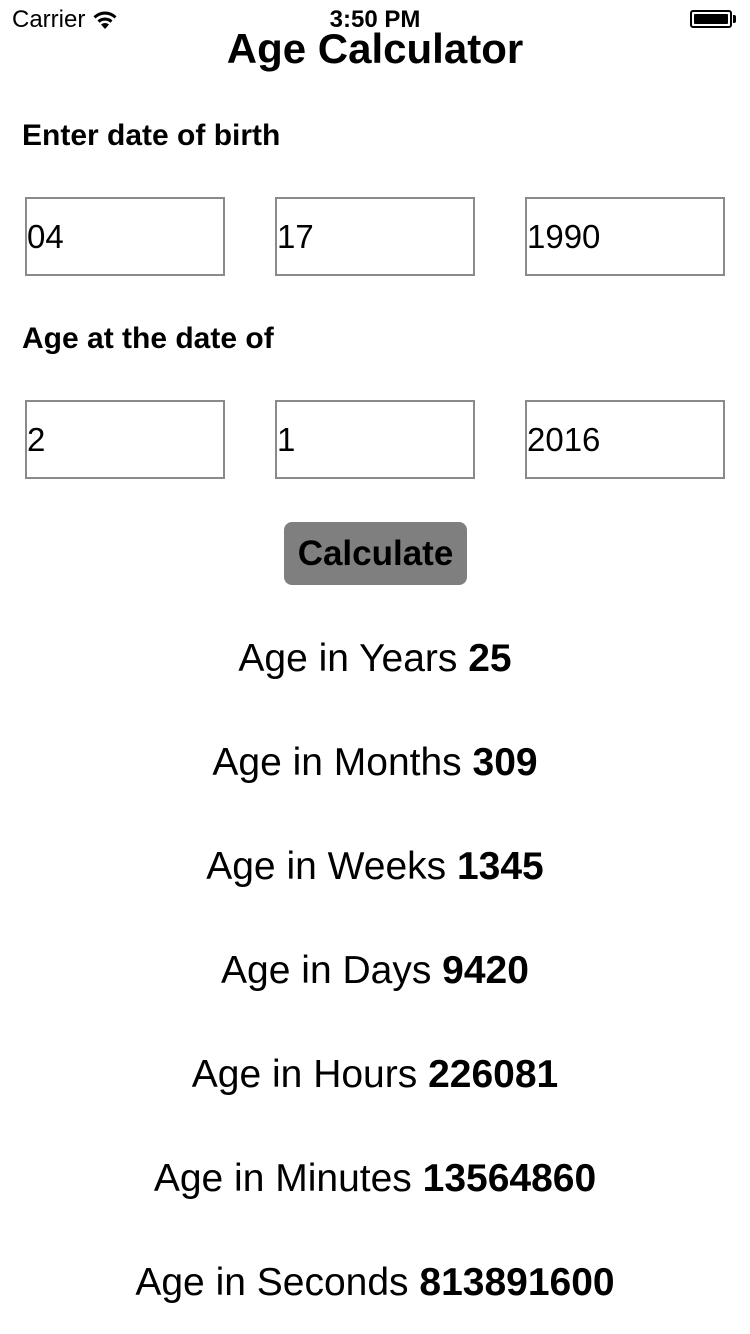  What do you see at coordinates (490, 658) in the screenshot?
I see `result-value: 25` at bounding box center [490, 658].